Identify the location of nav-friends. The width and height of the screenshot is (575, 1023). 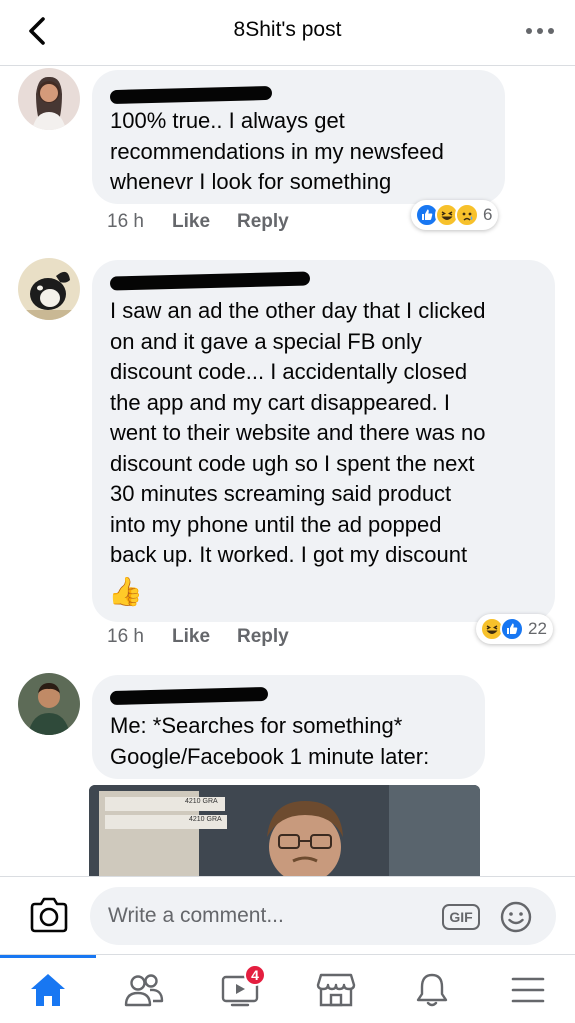
(144, 989).